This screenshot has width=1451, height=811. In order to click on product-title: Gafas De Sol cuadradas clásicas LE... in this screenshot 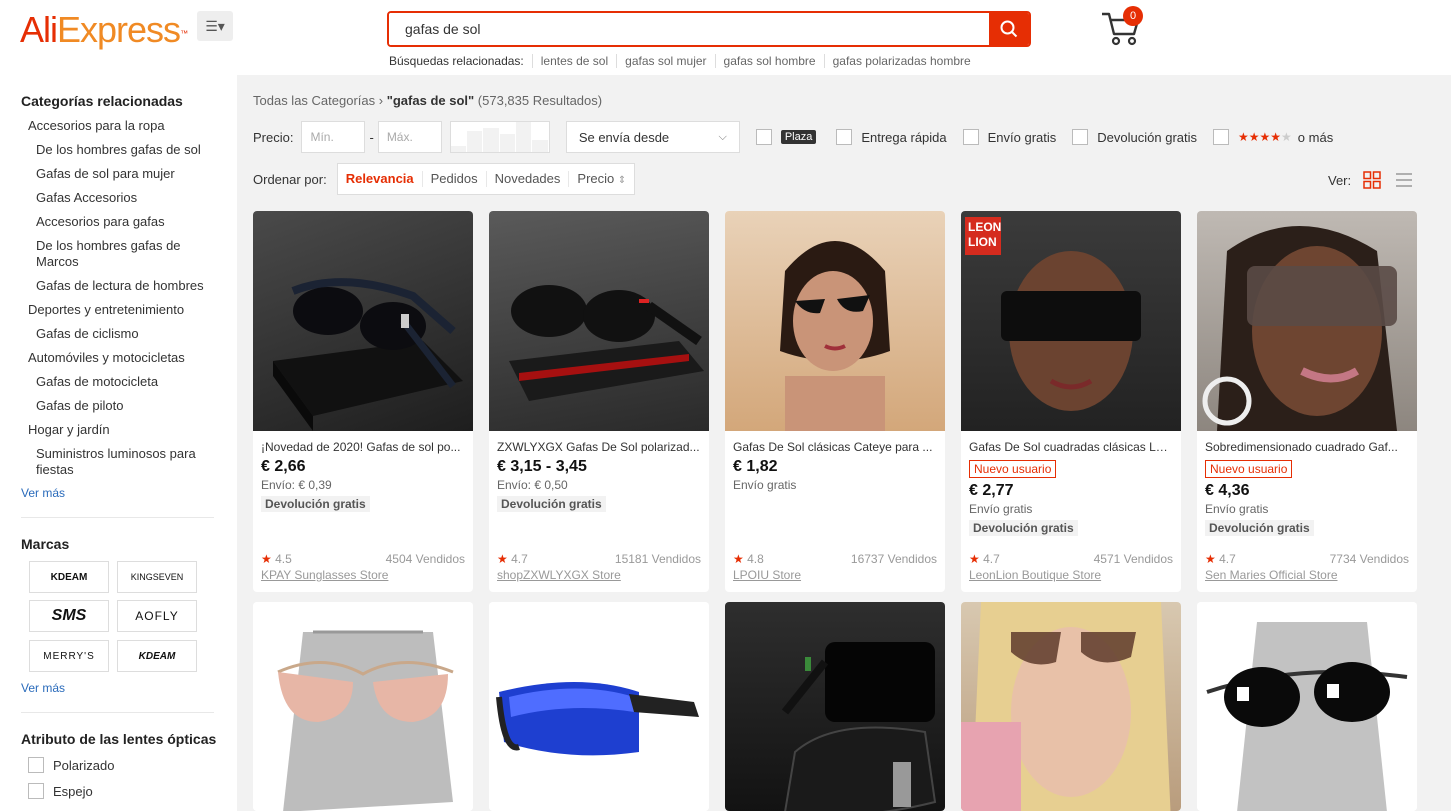, I will do `click(1071, 447)`.